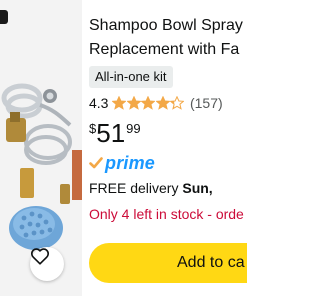  What do you see at coordinates (168, 50) in the screenshot?
I see `product-title-line-2: Replacement with Fa` at bounding box center [168, 50].